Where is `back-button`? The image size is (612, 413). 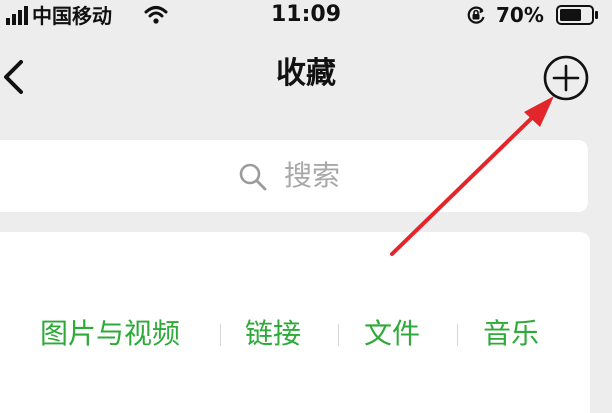
back-button is located at coordinates (17, 77).